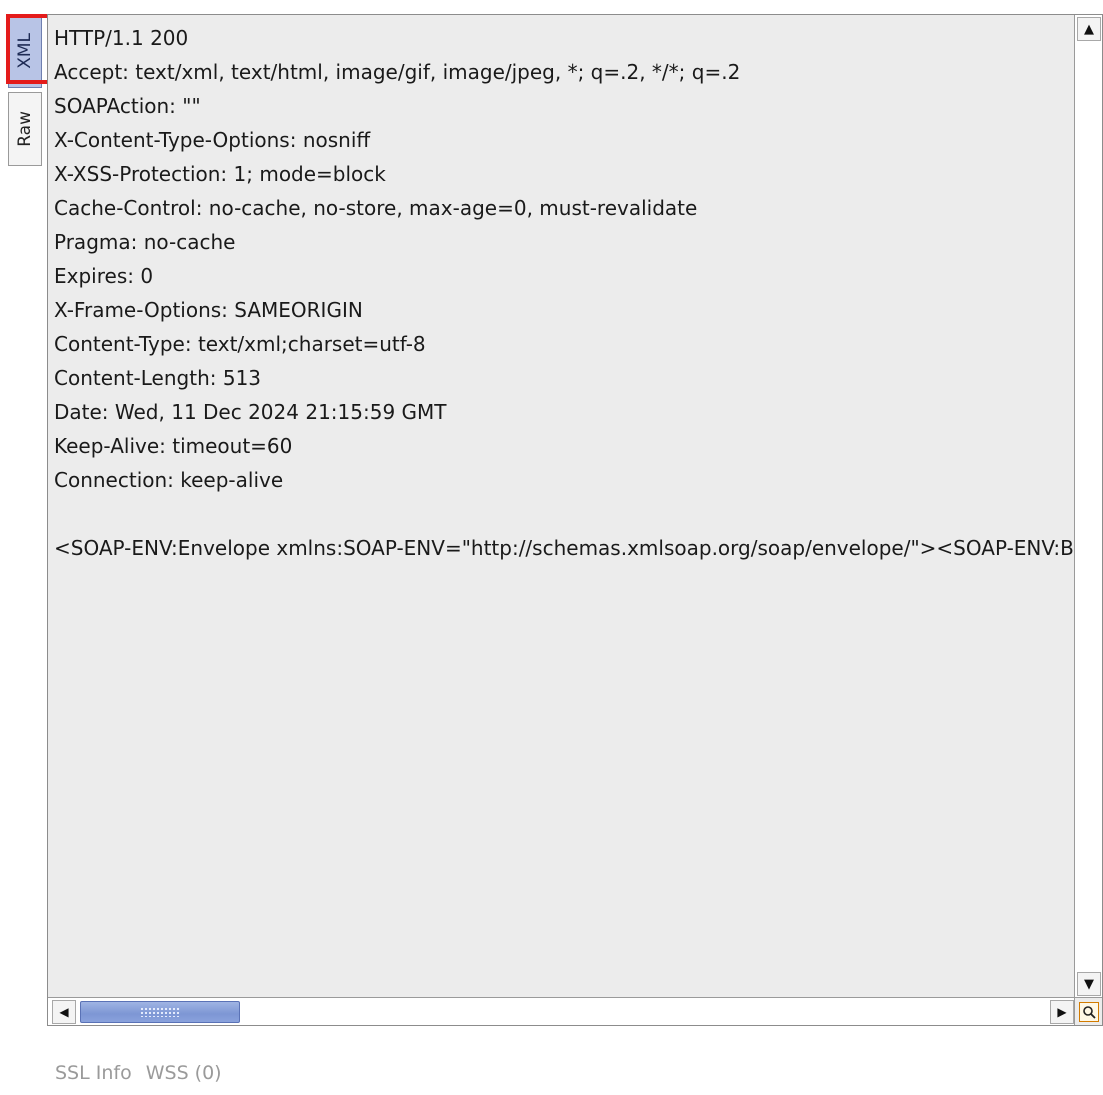  I want to click on arrow-left-icon: ◀, so click(64, 1012).